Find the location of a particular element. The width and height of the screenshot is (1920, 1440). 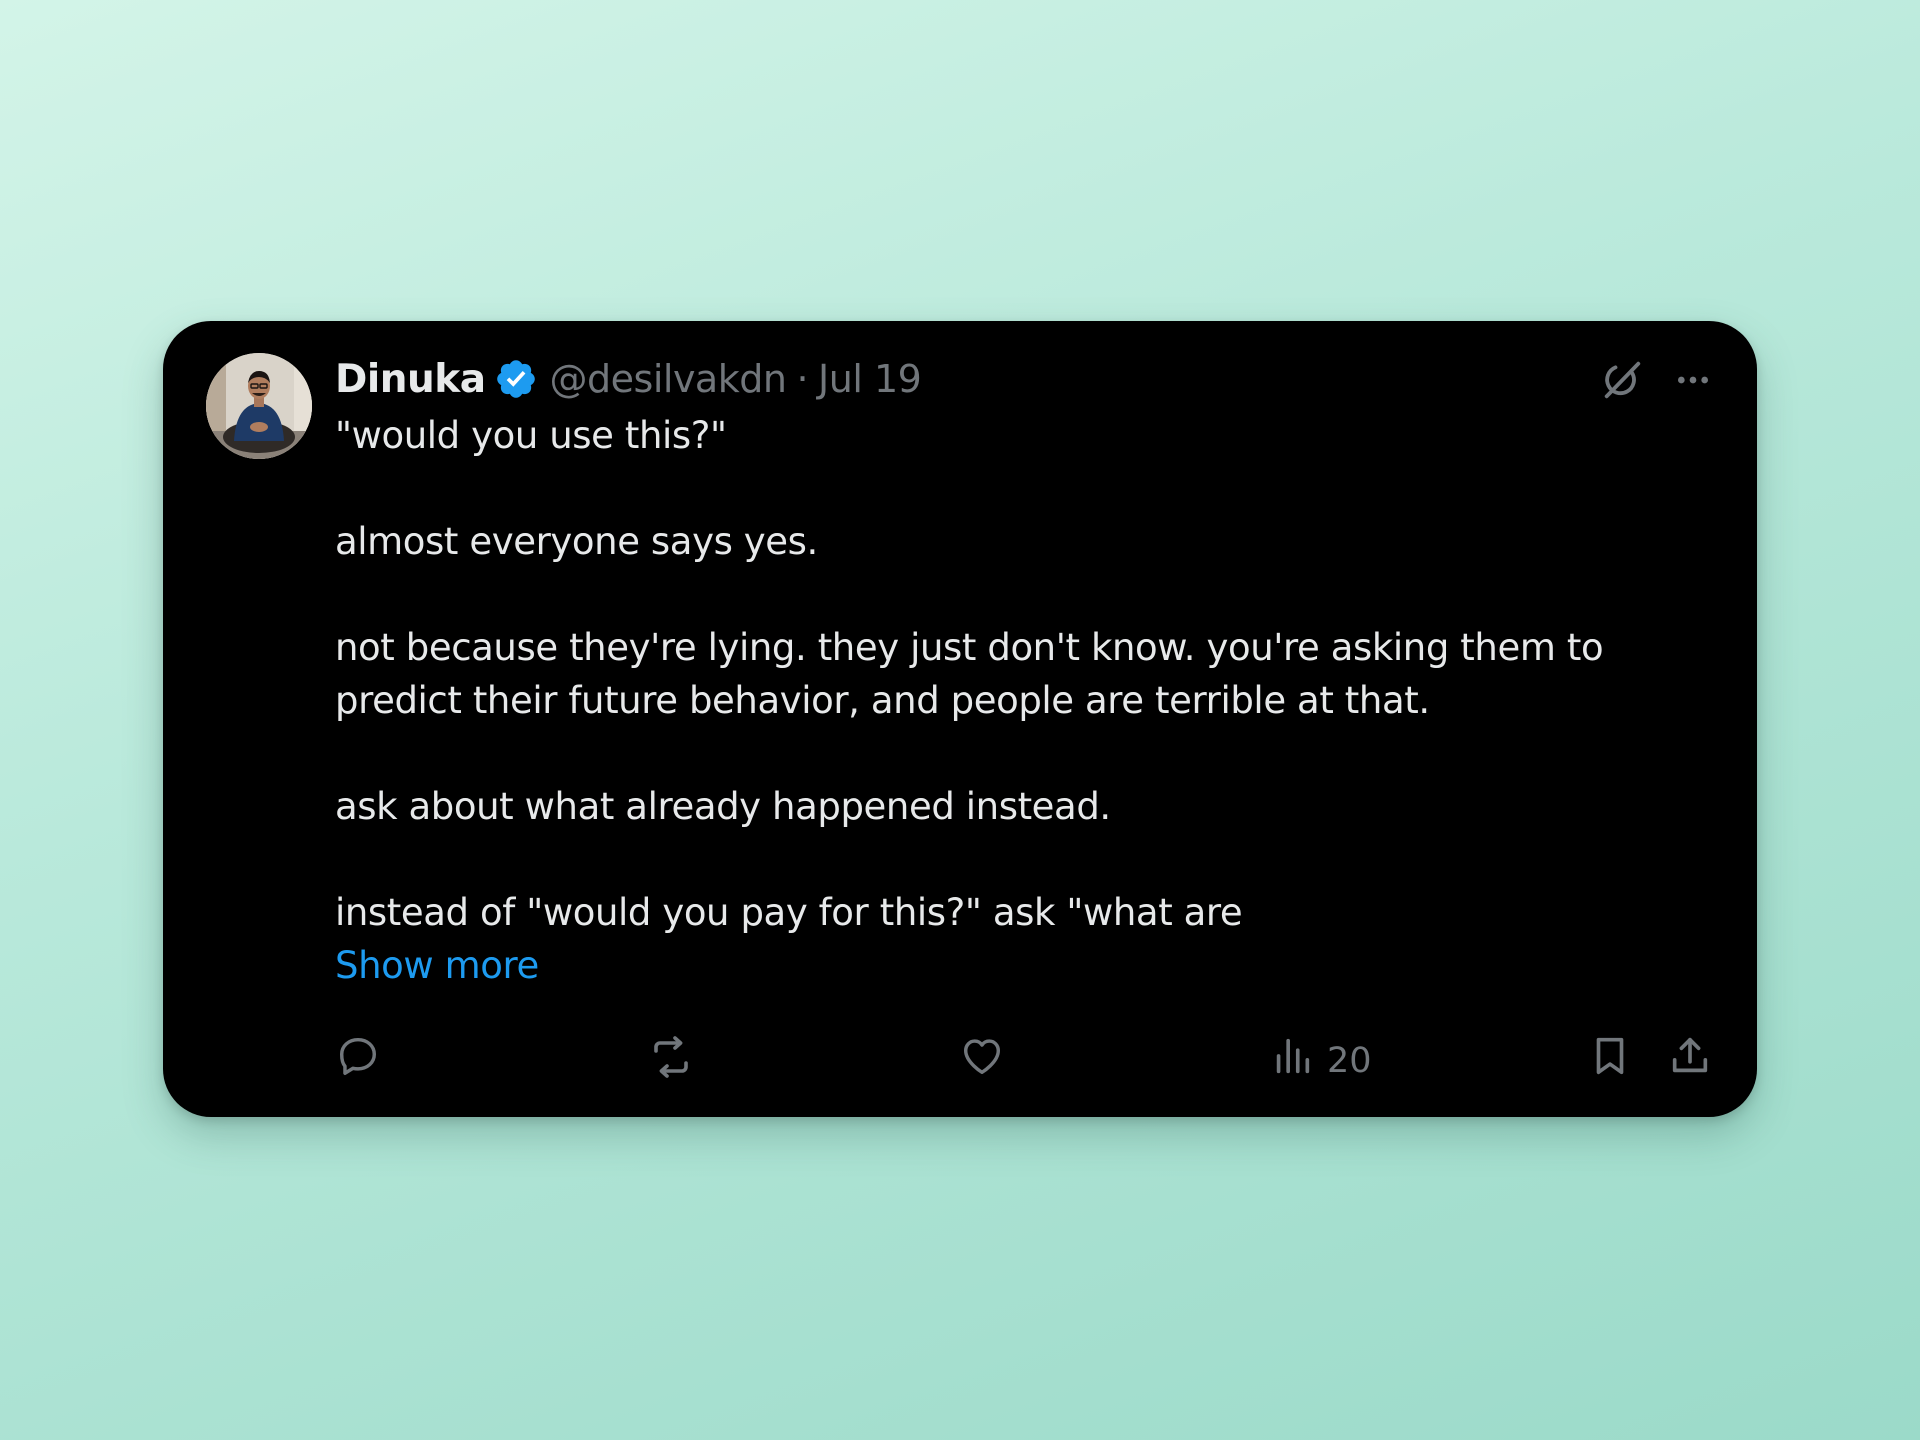

bookmark-icon is located at coordinates (1610, 1060).